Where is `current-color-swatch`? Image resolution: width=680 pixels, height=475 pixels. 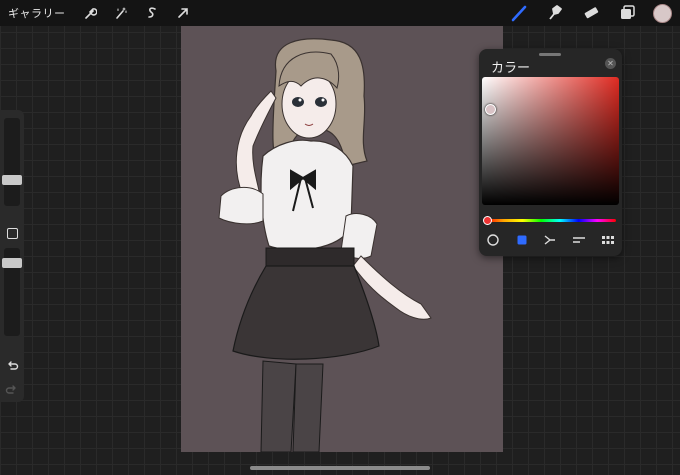
current-color-swatch is located at coordinates (662, 13).